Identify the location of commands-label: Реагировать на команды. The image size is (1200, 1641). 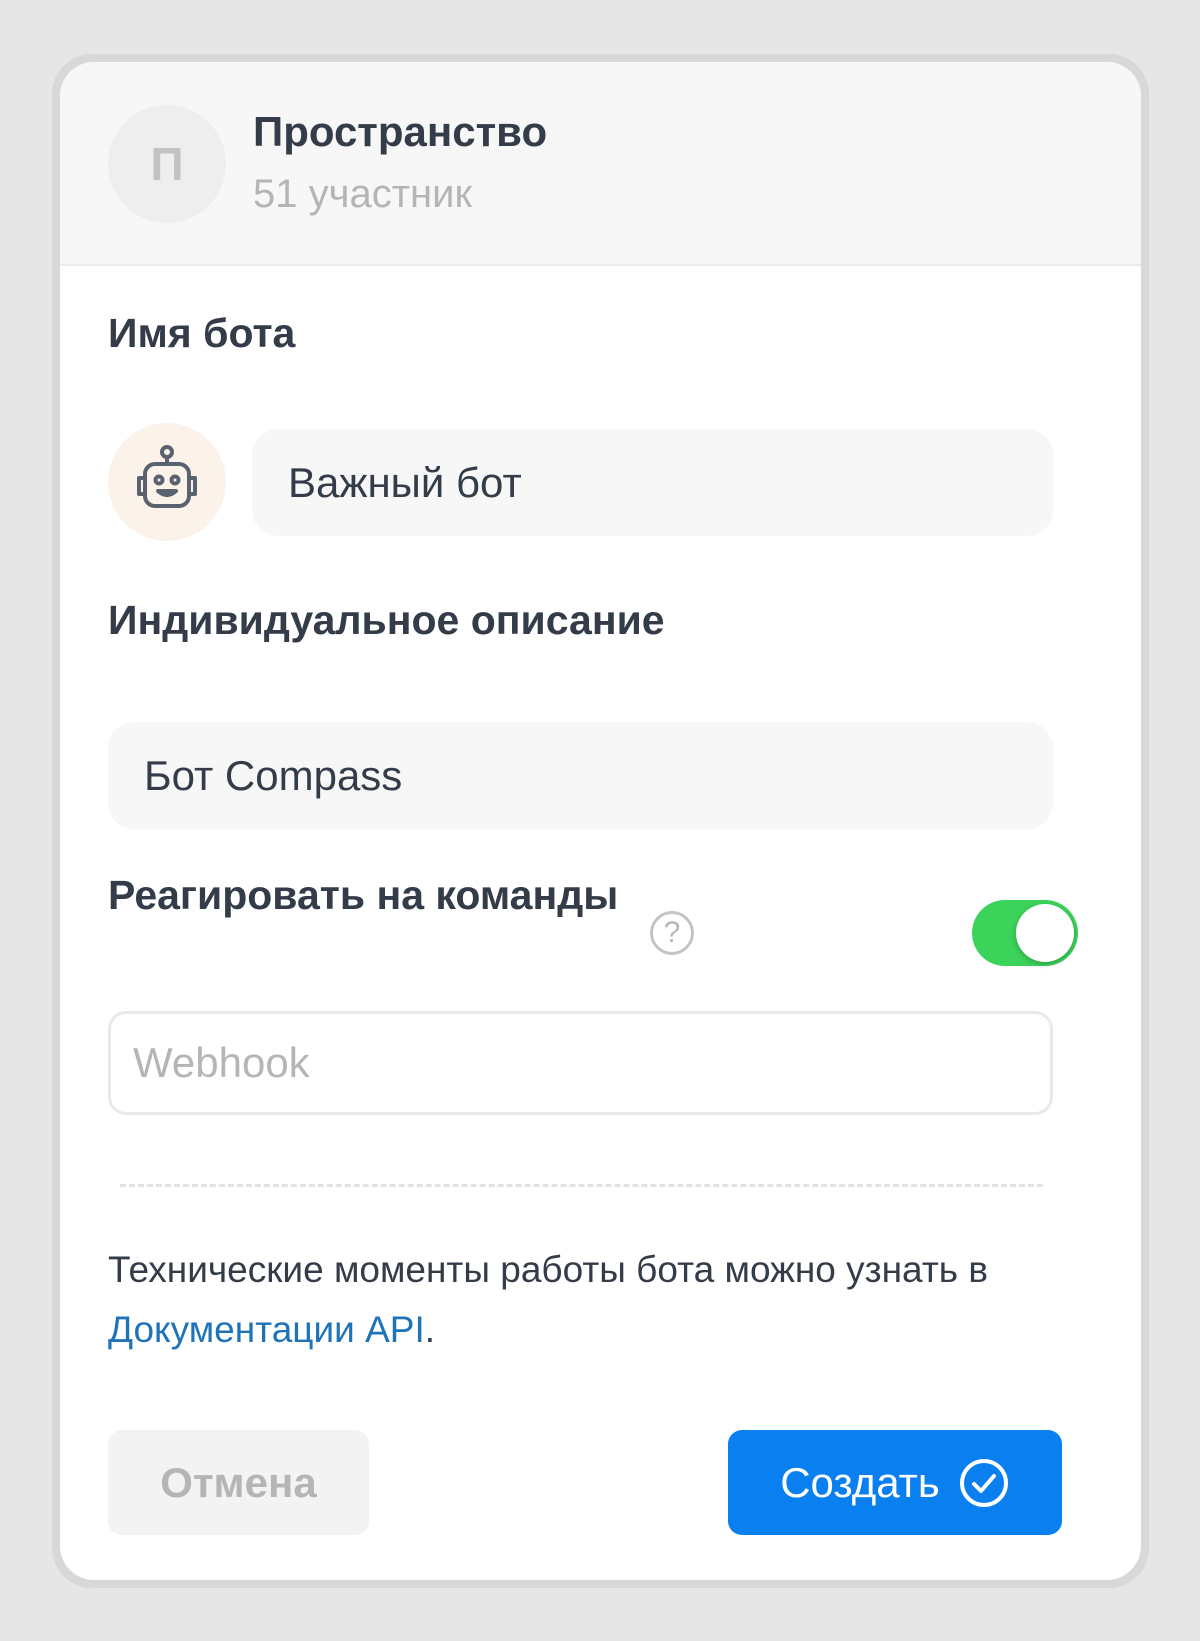
(363, 895).